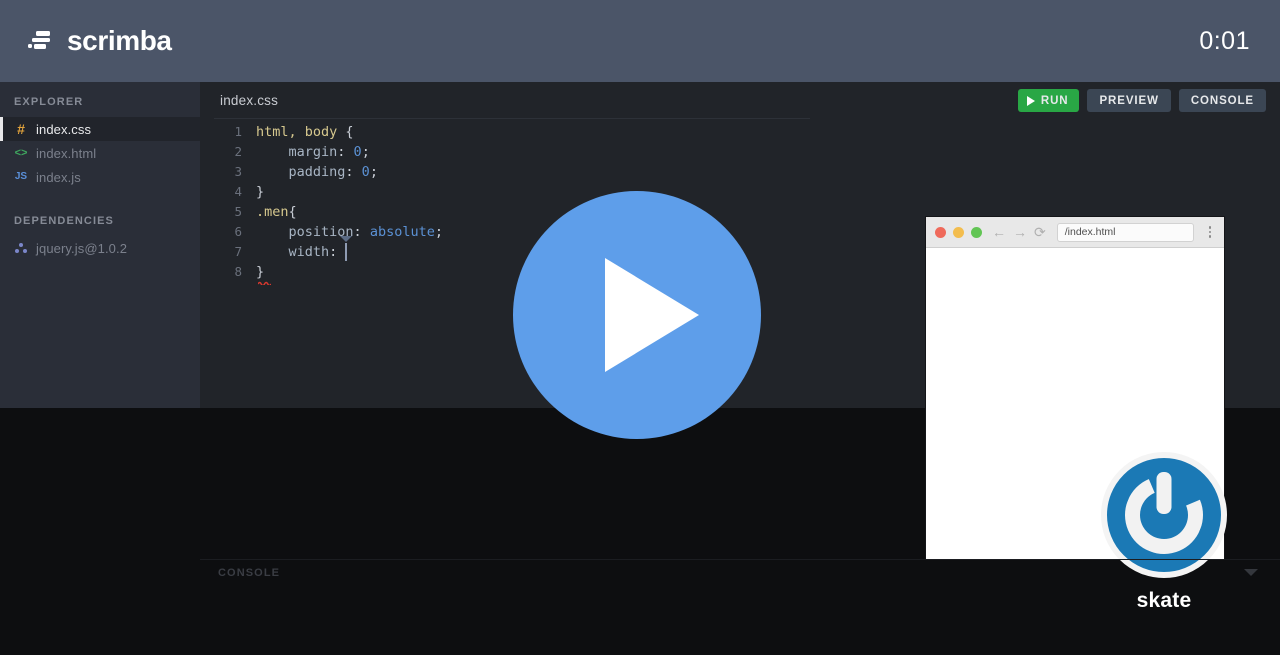 This screenshot has width=1280, height=655. I want to click on line-content: width:, so click(304, 249).